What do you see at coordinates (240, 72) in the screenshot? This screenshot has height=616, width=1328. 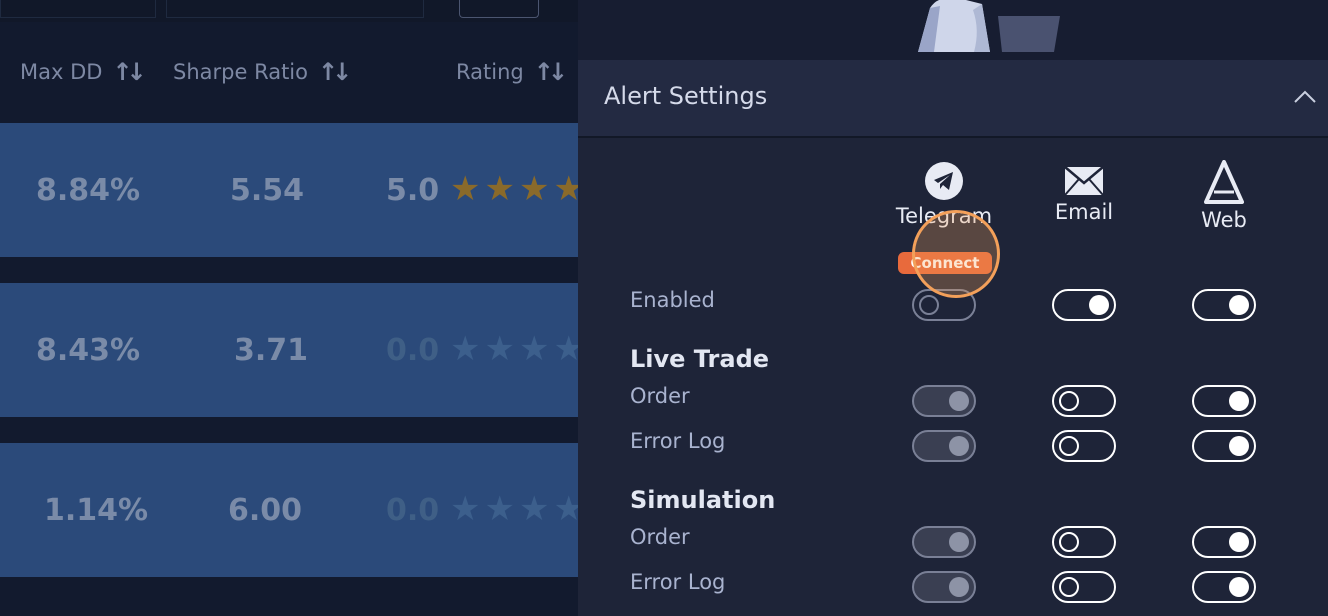 I see `column-label: Sharpe Ratio` at bounding box center [240, 72].